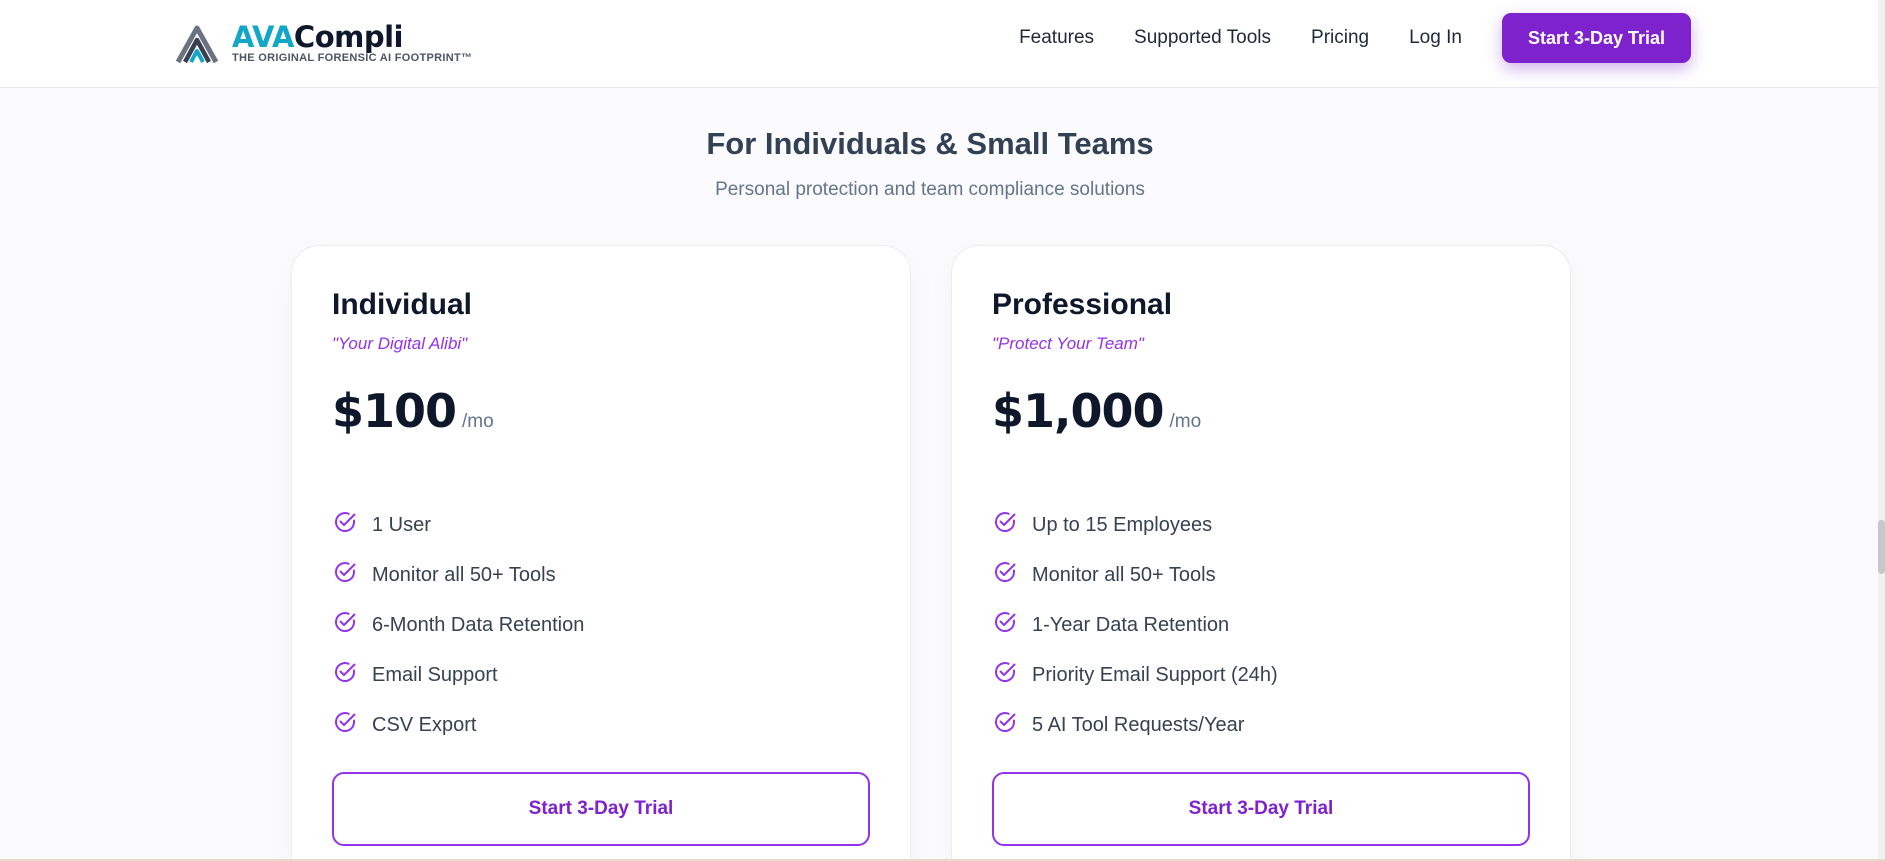 This screenshot has height=861, width=1885. What do you see at coordinates (263, 36) in the screenshot?
I see `brand-name-ava: AVA` at bounding box center [263, 36].